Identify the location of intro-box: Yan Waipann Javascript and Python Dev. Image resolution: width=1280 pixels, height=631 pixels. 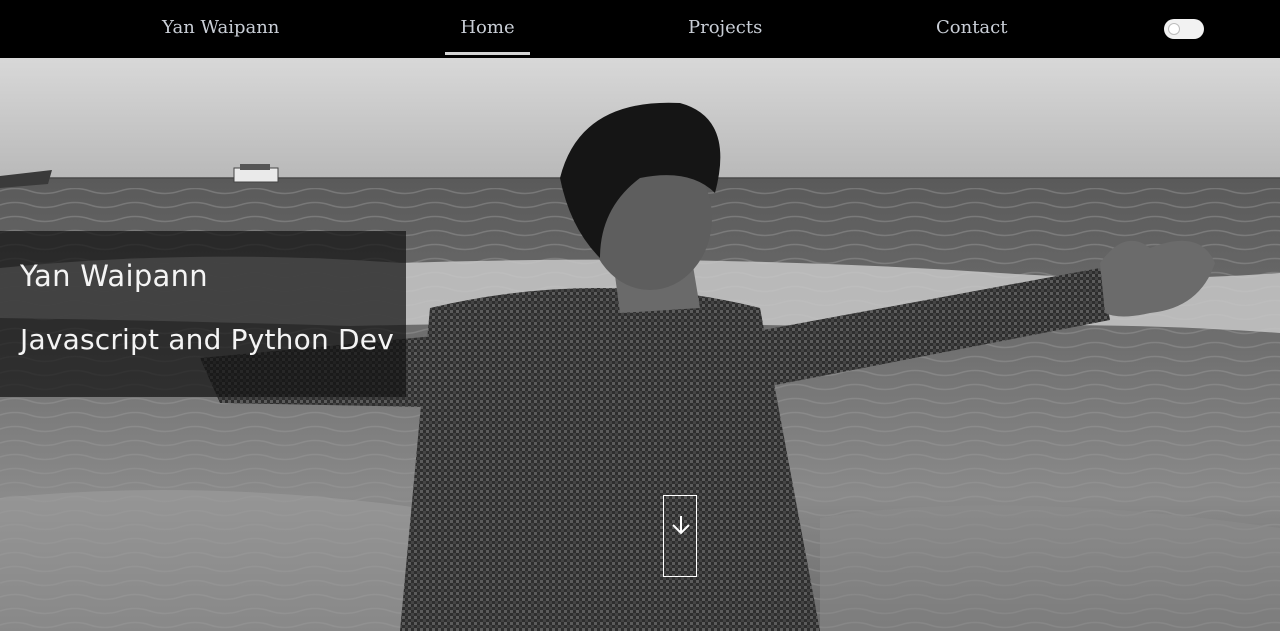
(203, 314).